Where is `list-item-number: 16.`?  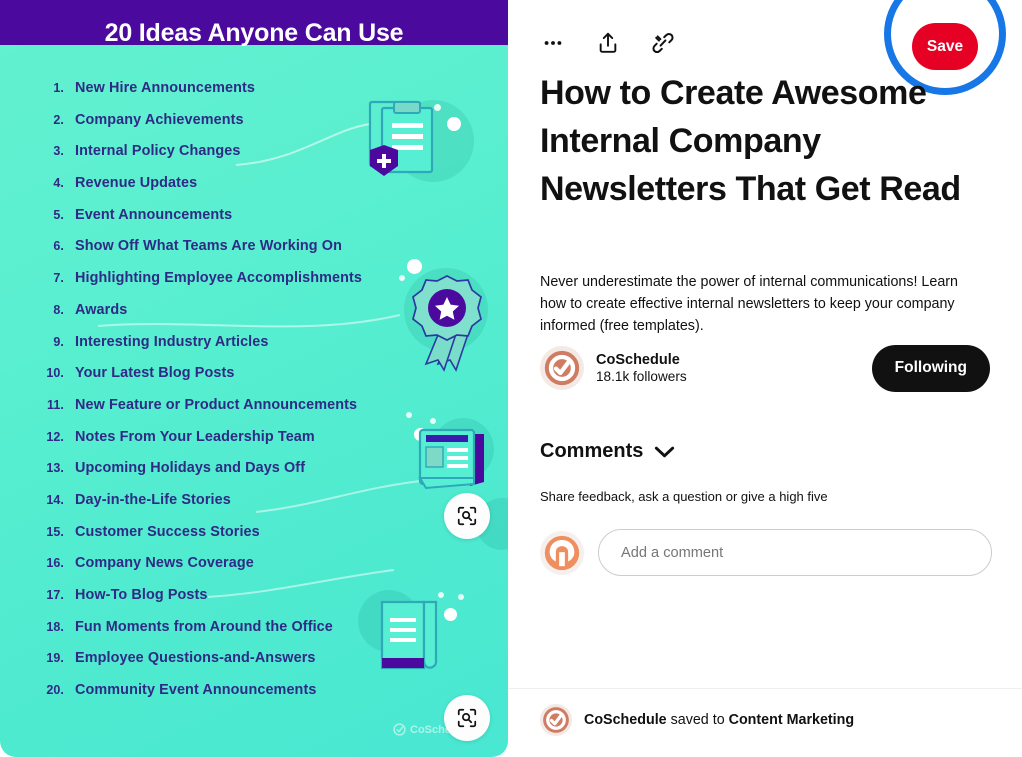
list-item-number: 16. is located at coordinates (55, 563).